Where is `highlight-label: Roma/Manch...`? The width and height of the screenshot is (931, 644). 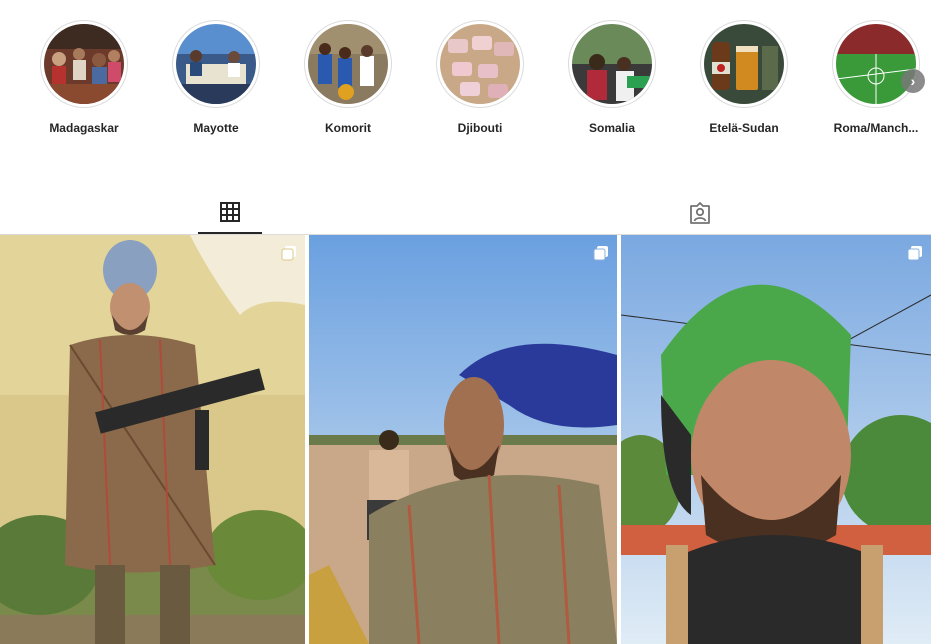 highlight-label: Roma/Manch... is located at coordinates (876, 128).